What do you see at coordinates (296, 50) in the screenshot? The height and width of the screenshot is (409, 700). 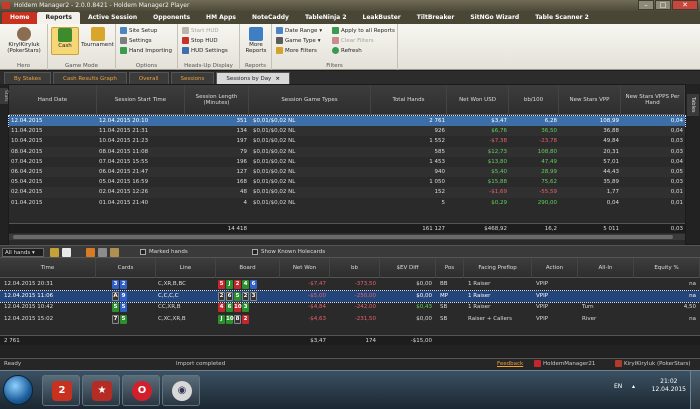 I see `more-filters-button: More Filters` at bounding box center [296, 50].